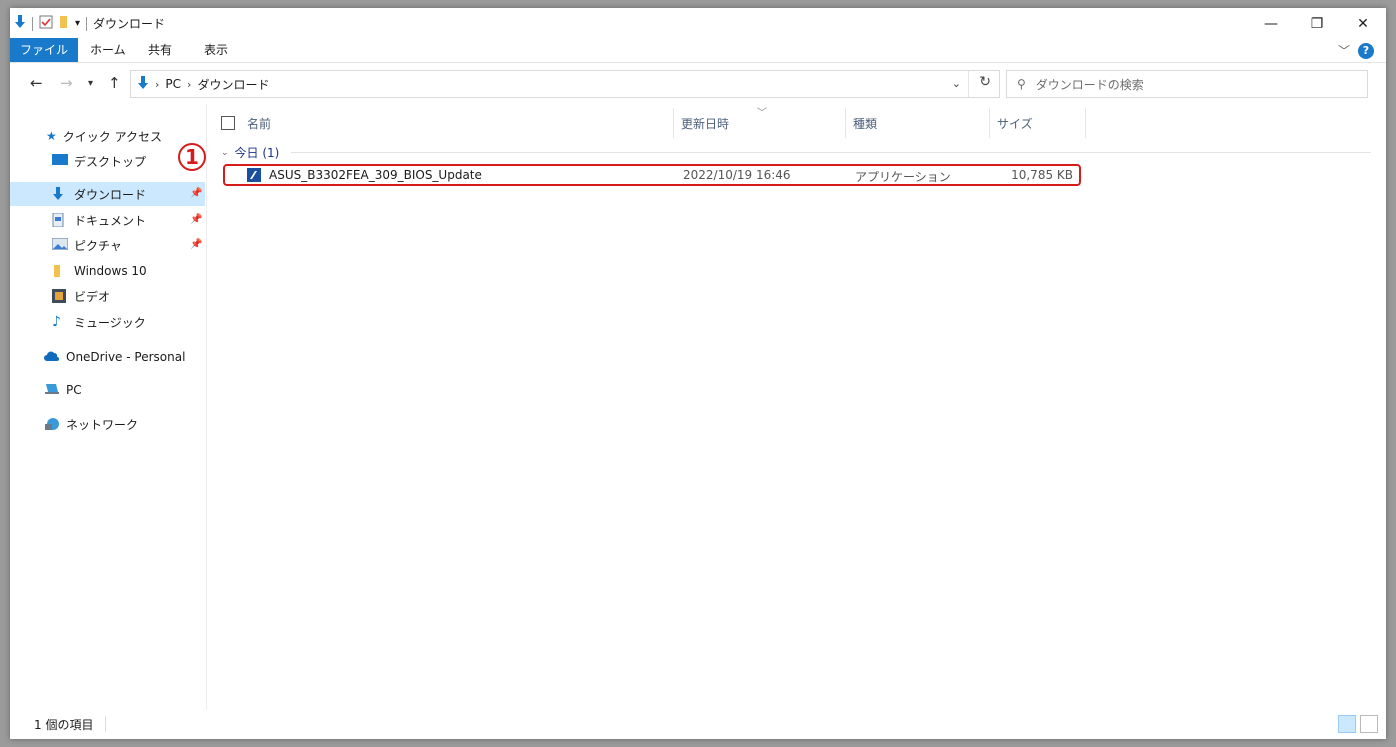 The image size is (1396, 747). I want to click on sidebar-item-label: デスクトップ, so click(110, 161).